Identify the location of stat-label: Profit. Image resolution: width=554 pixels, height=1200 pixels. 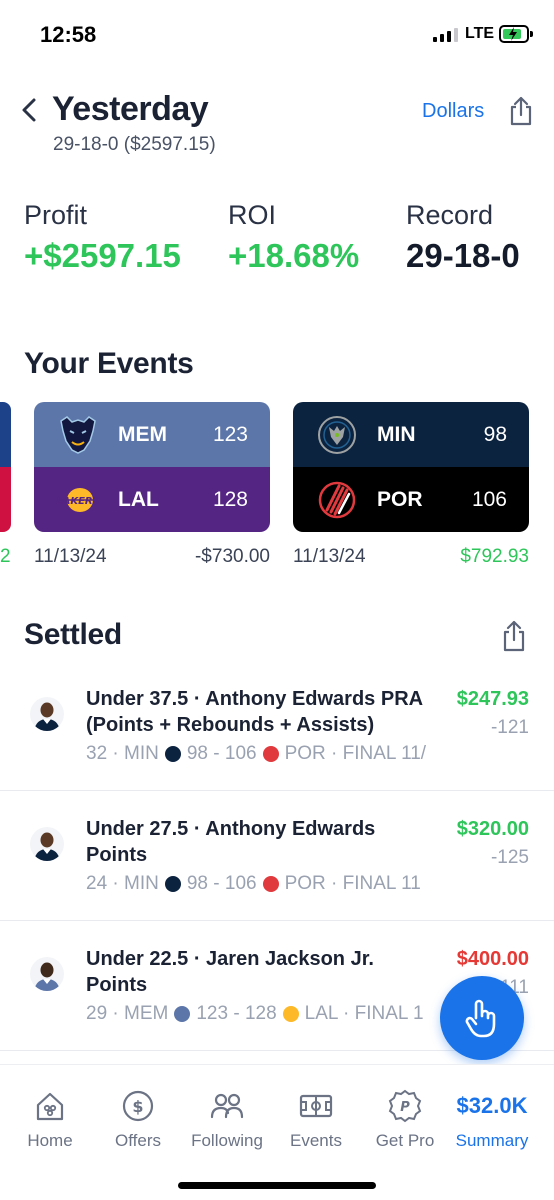
(56, 215).